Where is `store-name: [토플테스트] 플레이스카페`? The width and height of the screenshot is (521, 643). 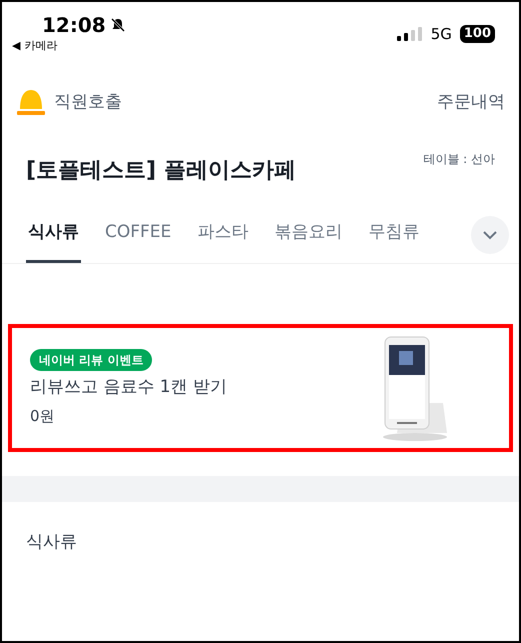 store-name: [토플테스트] 플레이스카페 is located at coordinates (161, 171).